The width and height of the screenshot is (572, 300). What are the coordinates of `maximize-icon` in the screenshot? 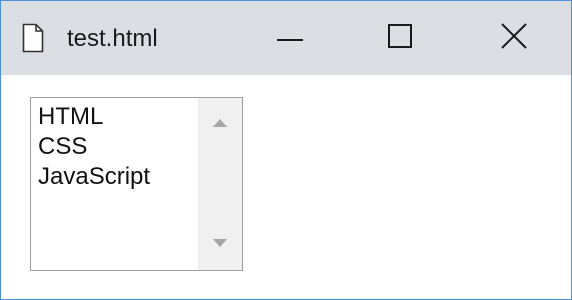 It's located at (400, 38).